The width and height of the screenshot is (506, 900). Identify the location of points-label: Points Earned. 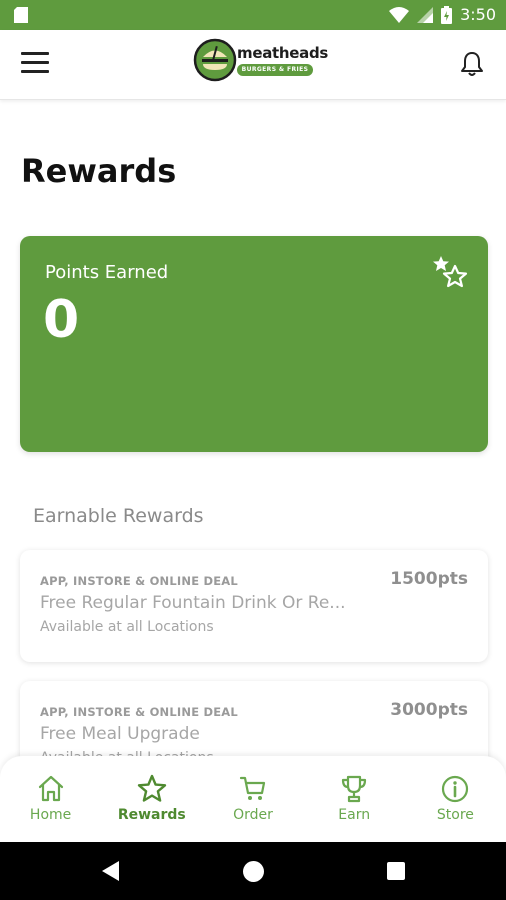
(107, 272).